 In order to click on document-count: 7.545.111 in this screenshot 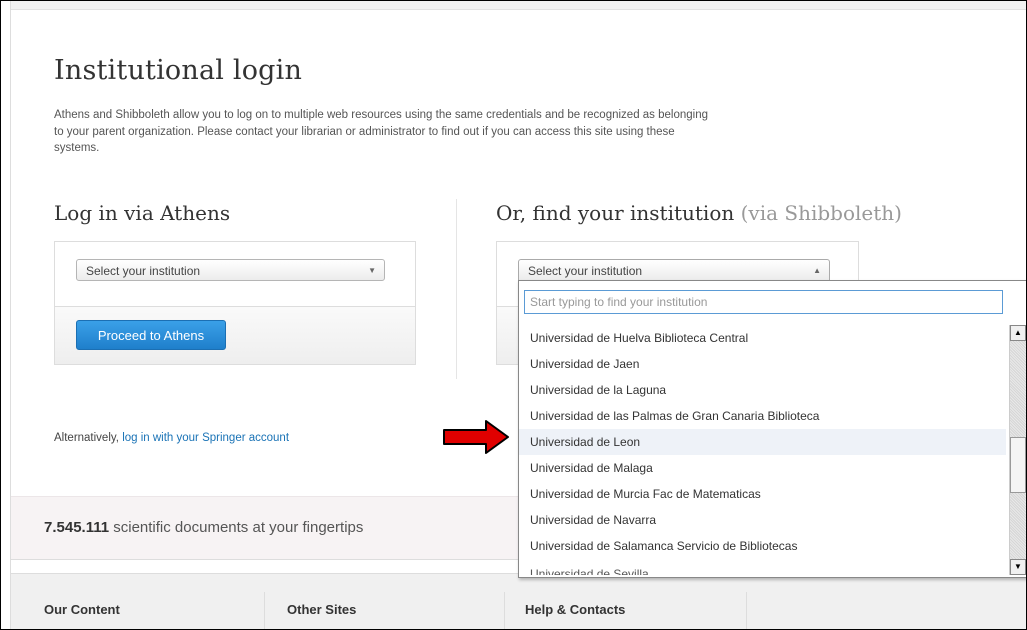, I will do `click(77, 527)`.